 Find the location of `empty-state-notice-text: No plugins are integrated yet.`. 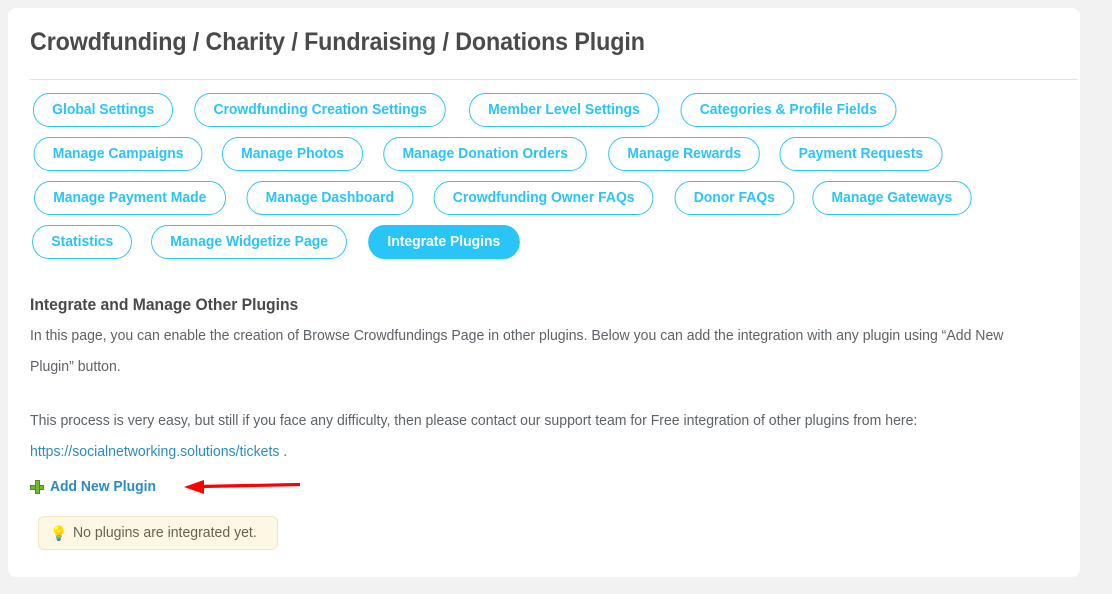

empty-state-notice-text: No plugins are integrated yet. is located at coordinates (165, 533).